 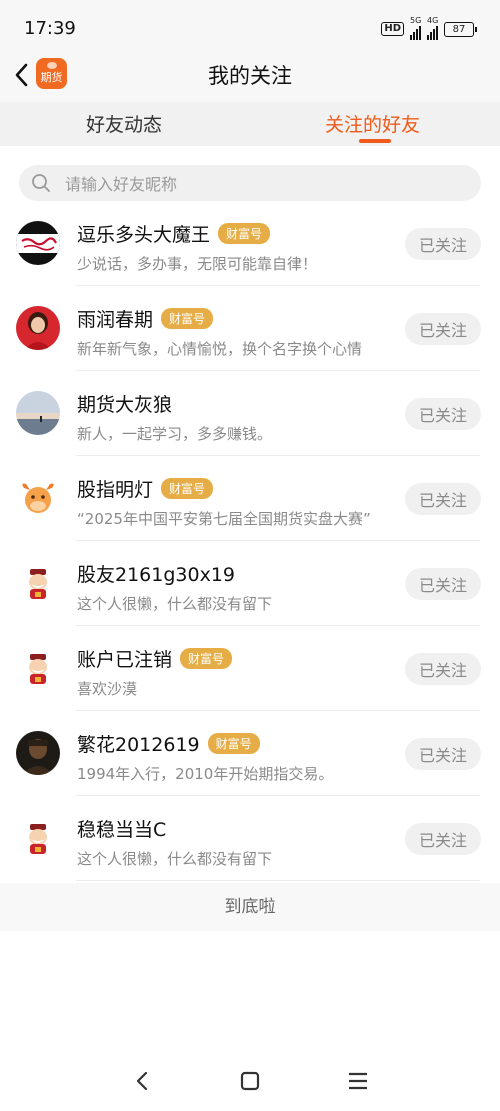 I want to click on top-bar: 期货 我的关注, so click(x=250, y=79).